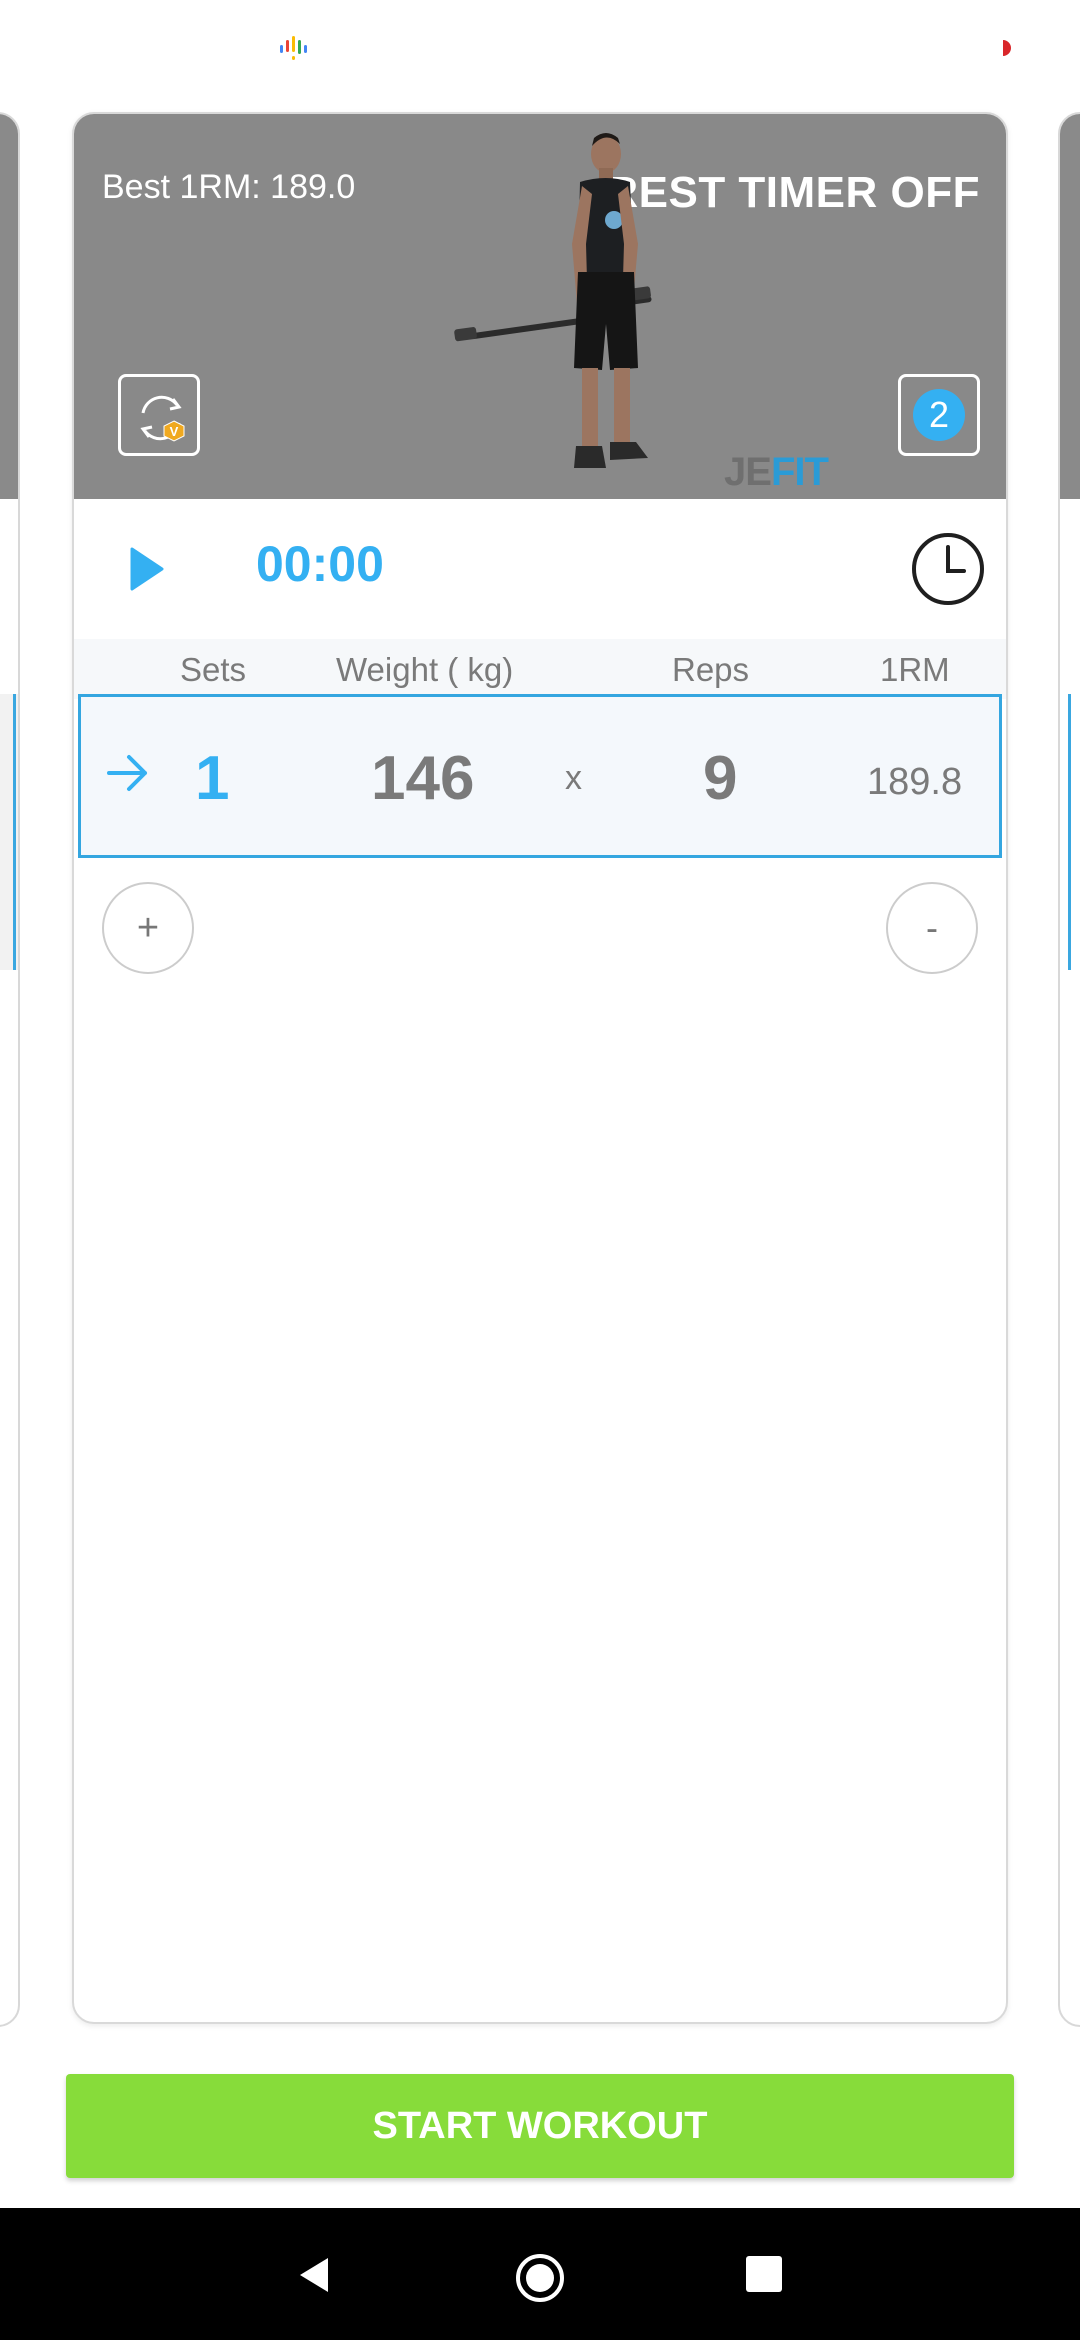 The image size is (1080, 2340). I want to click on set-number: 1, so click(212, 778).